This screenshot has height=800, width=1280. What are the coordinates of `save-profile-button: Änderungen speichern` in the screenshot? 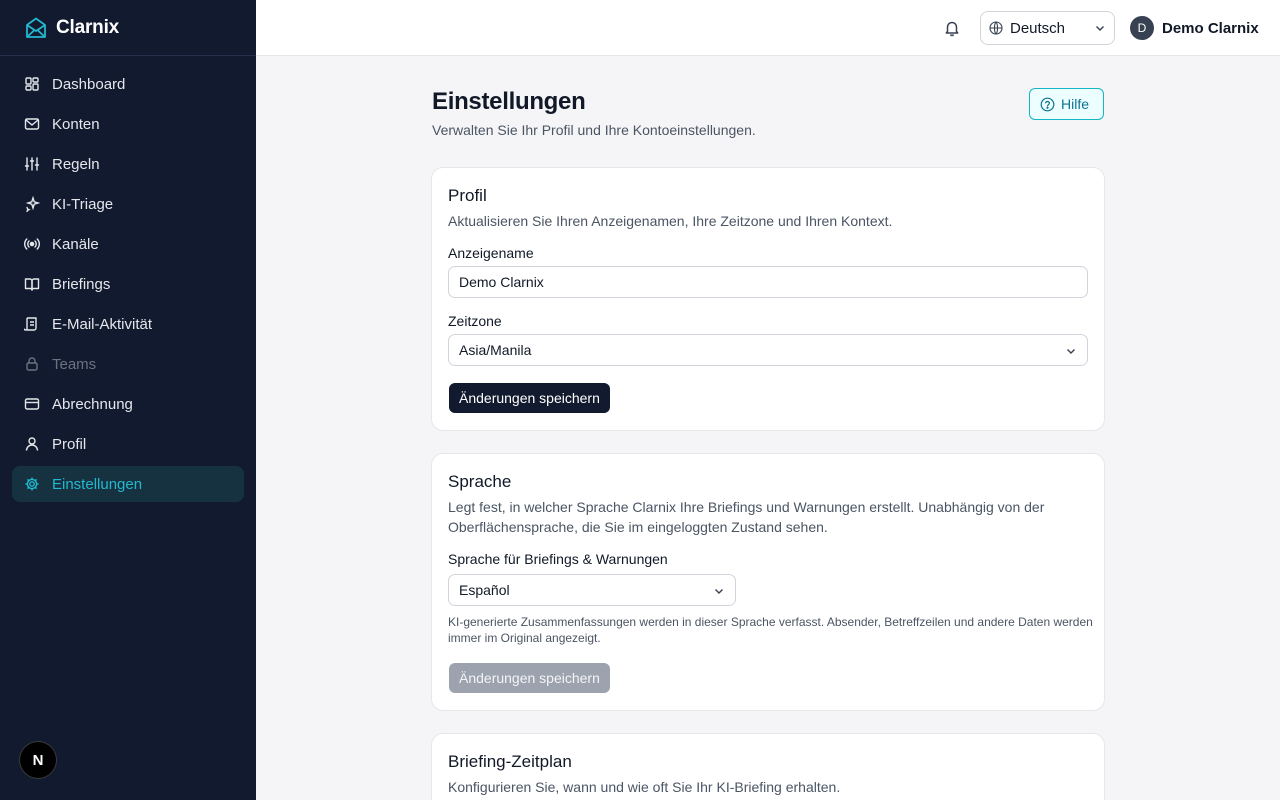 It's located at (529, 398).